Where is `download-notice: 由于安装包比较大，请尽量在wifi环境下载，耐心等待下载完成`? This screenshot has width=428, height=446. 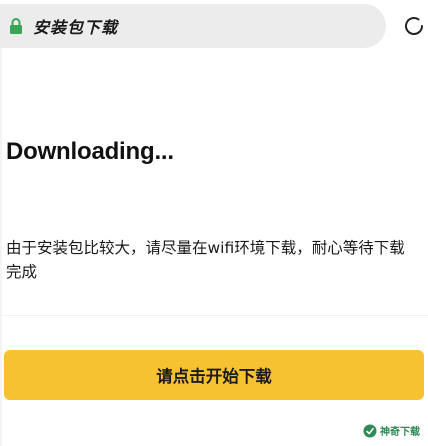 download-notice: 由于安装包比较大，请尽量在wifi环境下载，耐心等待下载完成 is located at coordinates (205, 260).